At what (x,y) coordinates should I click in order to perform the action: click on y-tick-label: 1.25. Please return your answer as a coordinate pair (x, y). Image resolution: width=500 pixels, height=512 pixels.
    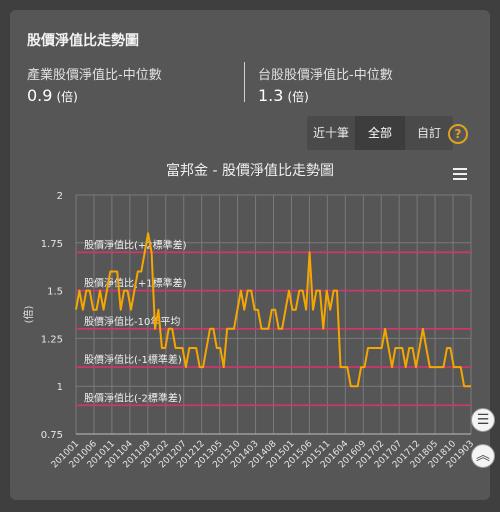
    Looking at the image, I should click on (52, 339).